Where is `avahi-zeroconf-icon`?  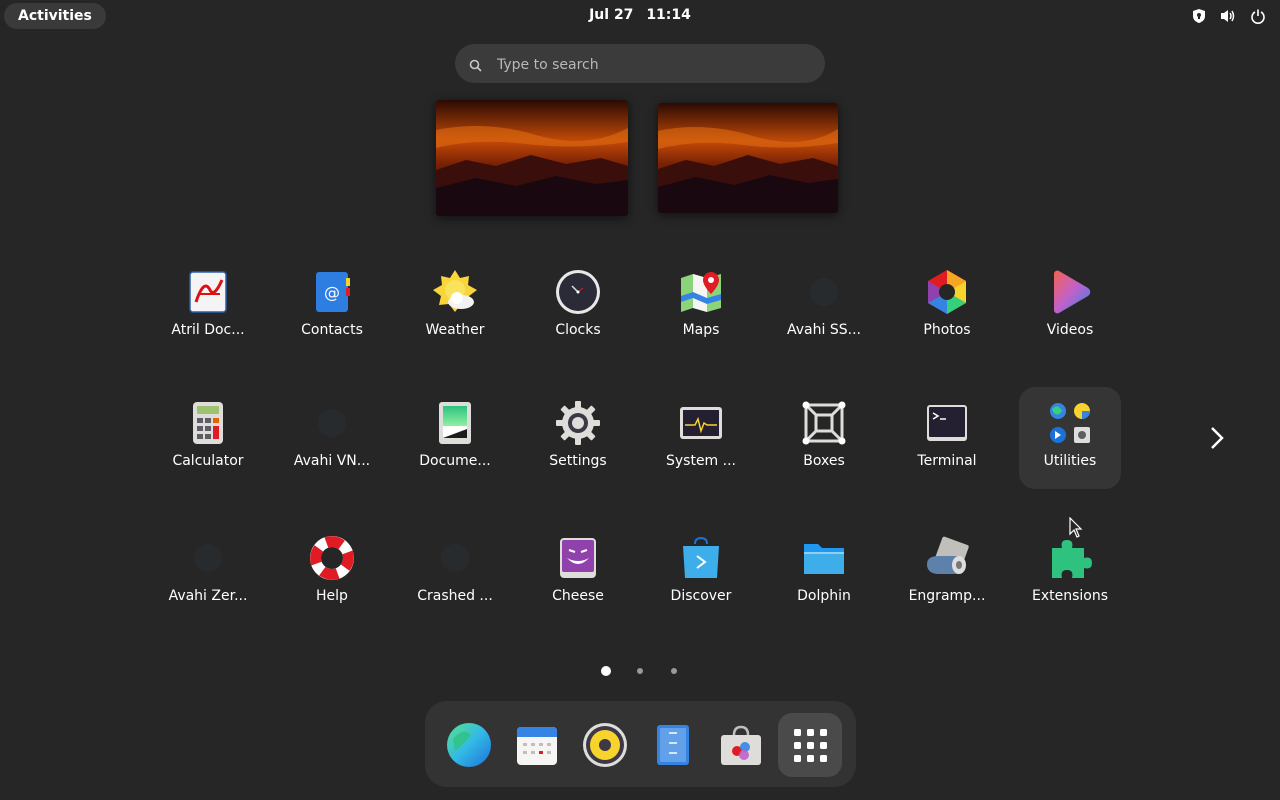 avahi-zeroconf-icon is located at coordinates (208, 558).